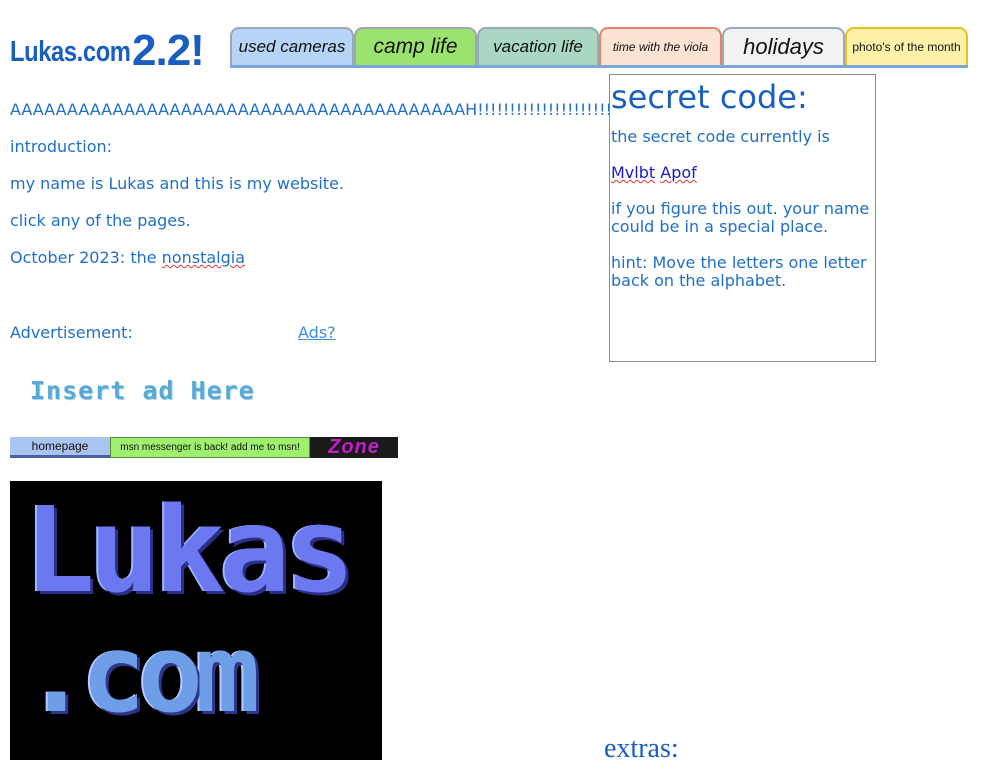 The image size is (984, 775). Describe the element at coordinates (292, 47) in the screenshot. I see `tab-used-cameras: used cameras` at that location.